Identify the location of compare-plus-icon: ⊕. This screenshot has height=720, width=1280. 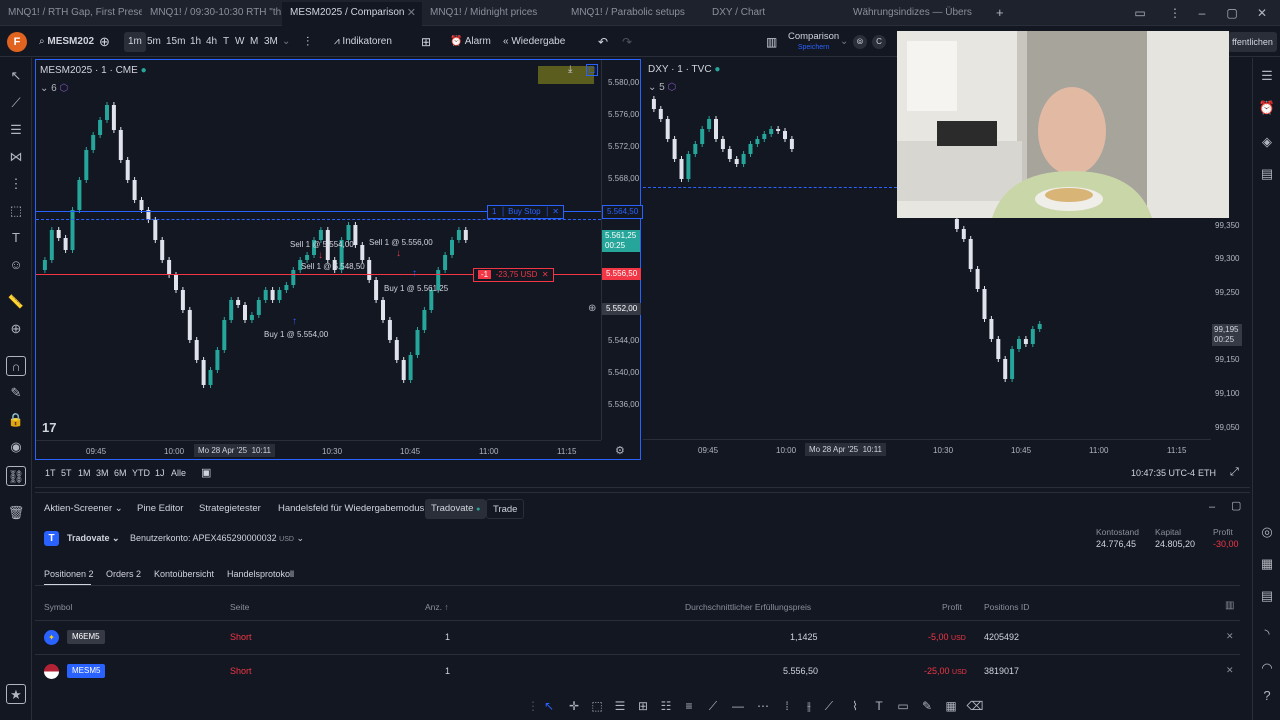
(104, 42).